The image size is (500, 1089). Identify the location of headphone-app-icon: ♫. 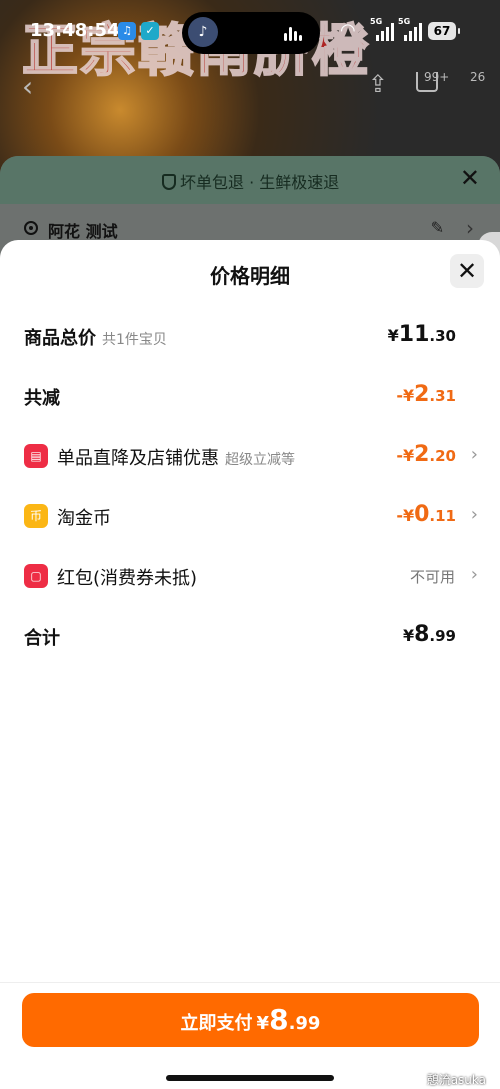
(127, 31).